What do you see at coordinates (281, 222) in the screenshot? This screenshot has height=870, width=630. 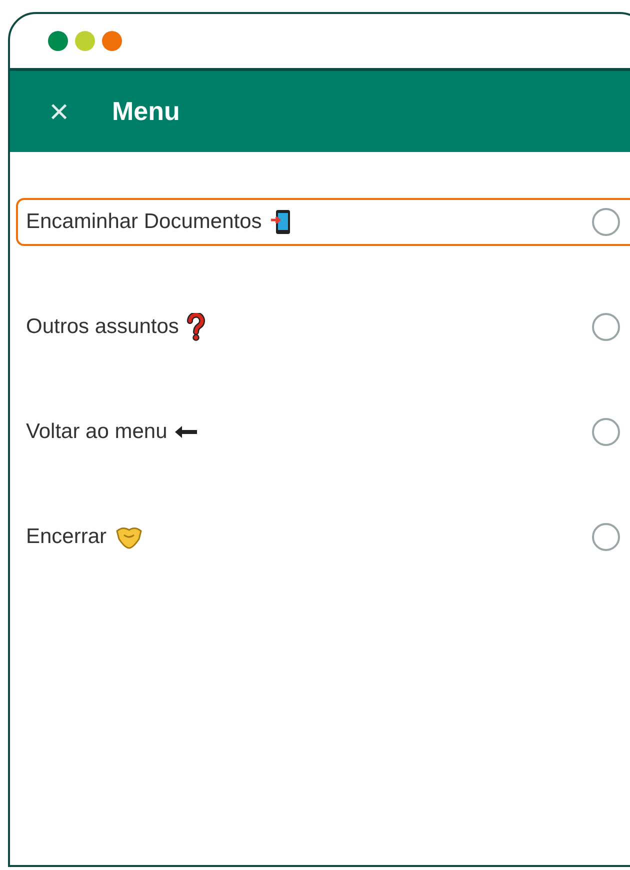 I see `phone-arrow-icon` at bounding box center [281, 222].